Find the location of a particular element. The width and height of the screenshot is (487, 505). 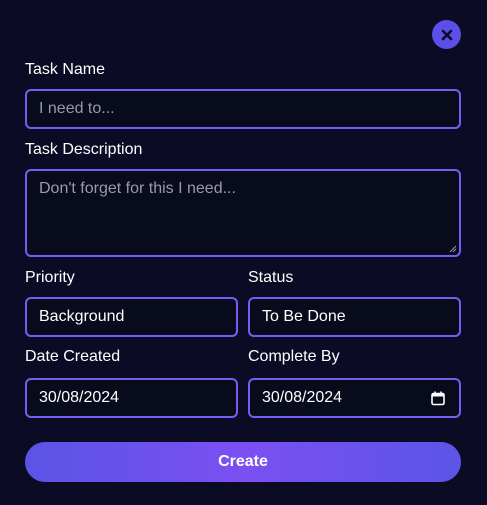

status-input: To Be Done is located at coordinates (354, 317).